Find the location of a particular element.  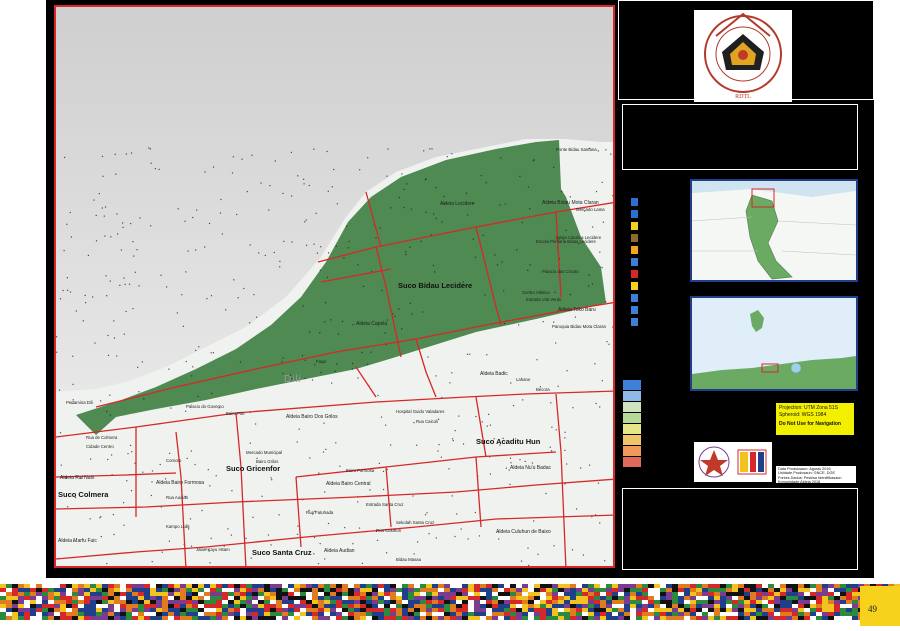

navigation-warning: Do Not Use for Navigation is located at coordinates (810, 424).